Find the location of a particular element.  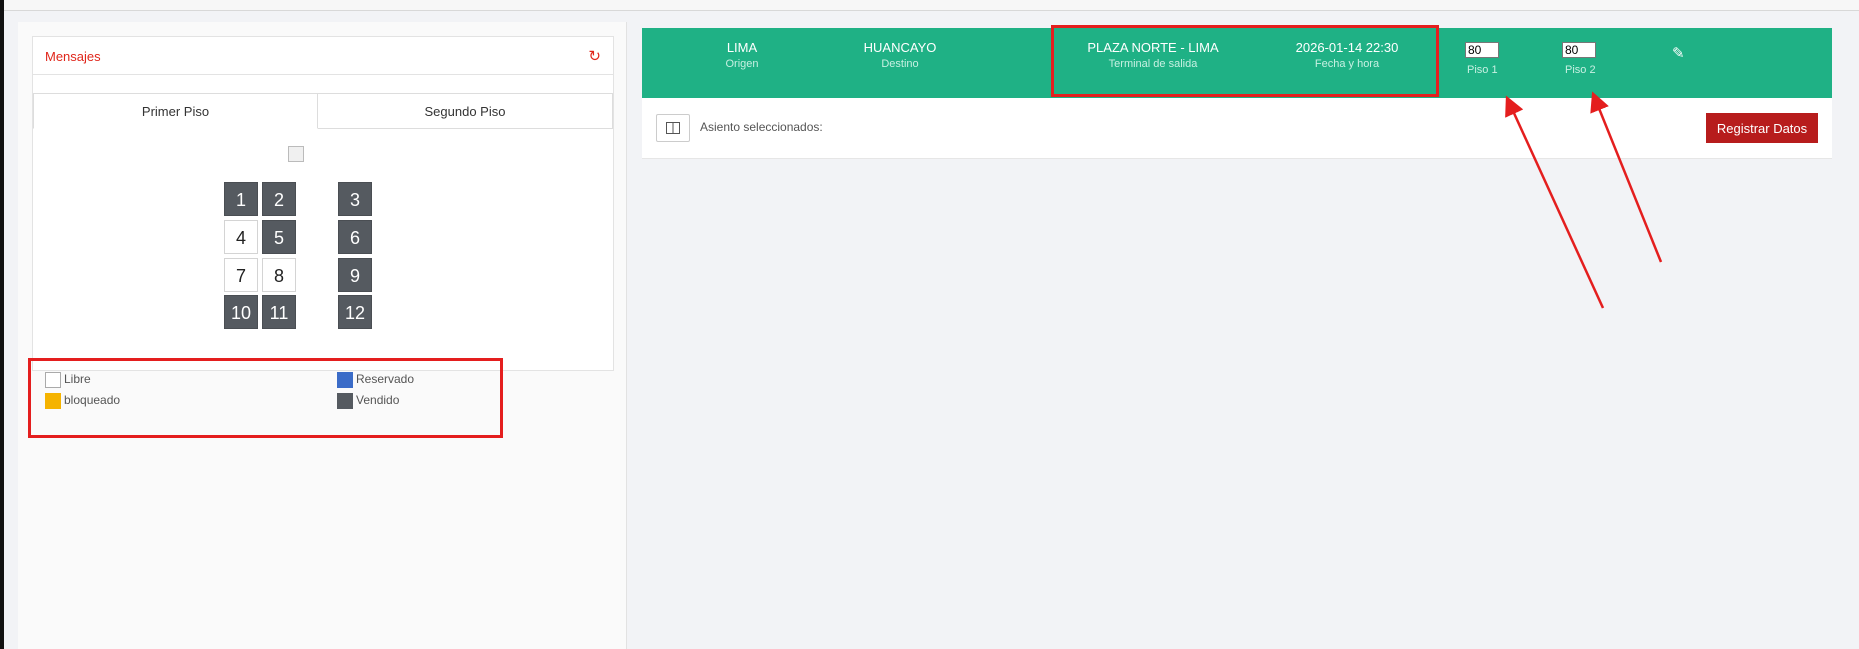

legend-bloqueado: bloqueado is located at coordinates (82, 400).